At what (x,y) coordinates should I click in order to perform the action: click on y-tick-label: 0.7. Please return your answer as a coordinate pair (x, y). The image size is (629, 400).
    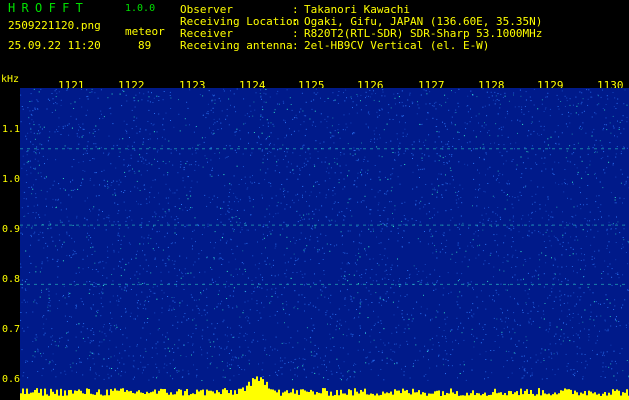
    Looking at the image, I should click on (11, 329).